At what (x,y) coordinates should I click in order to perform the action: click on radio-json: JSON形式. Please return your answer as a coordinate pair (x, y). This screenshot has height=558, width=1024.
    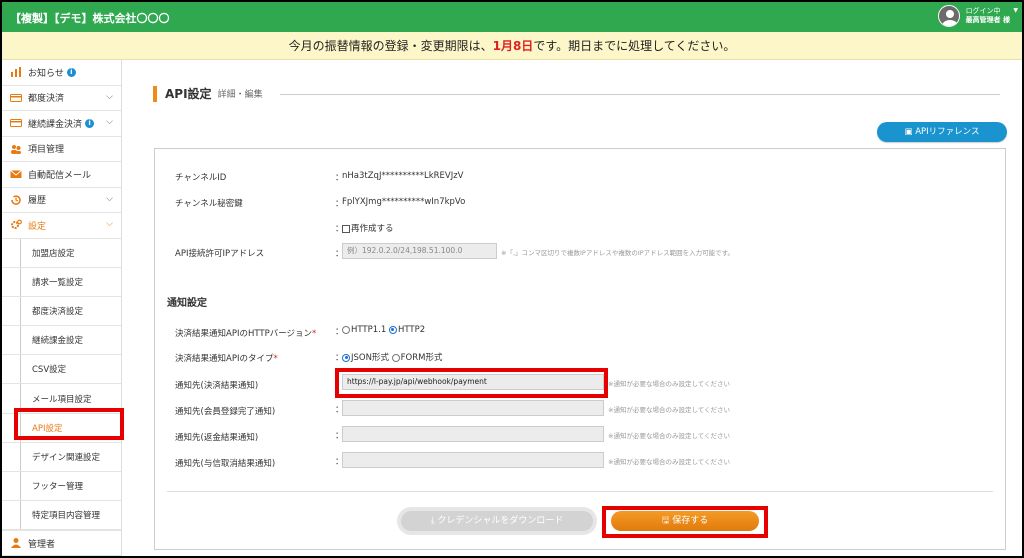
    Looking at the image, I should click on (365, 358).